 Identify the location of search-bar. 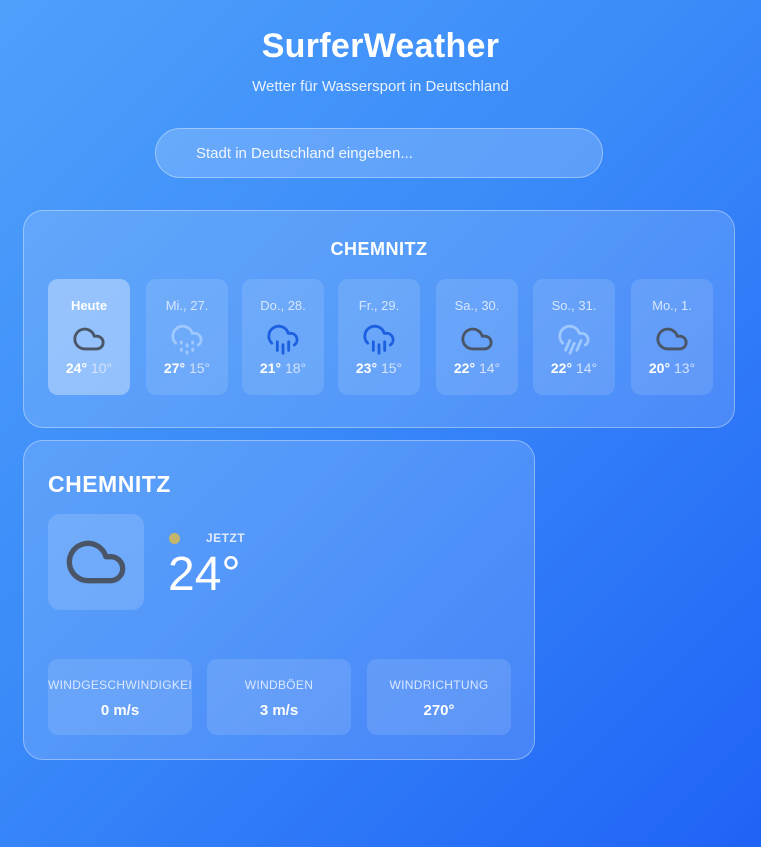
(379, 153).